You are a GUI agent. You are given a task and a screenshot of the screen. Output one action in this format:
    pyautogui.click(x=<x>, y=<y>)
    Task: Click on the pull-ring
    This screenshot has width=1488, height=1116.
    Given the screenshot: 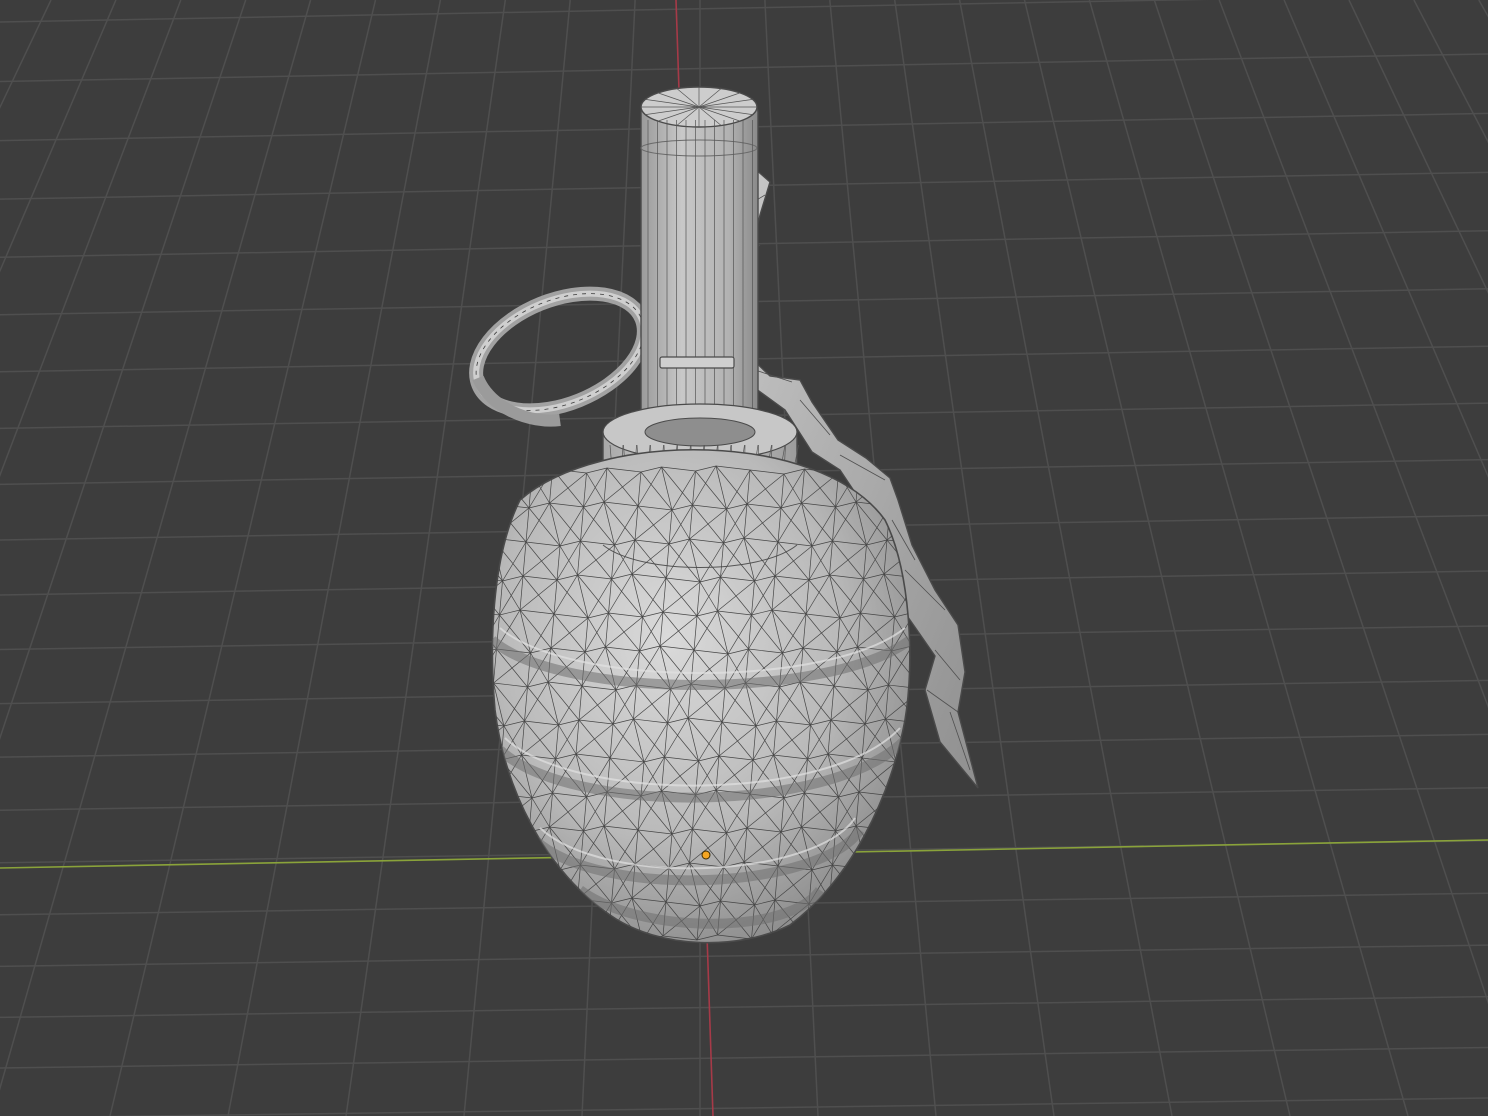 What is the action you would take?
    pyautogui.click(x=560, y=352)
    